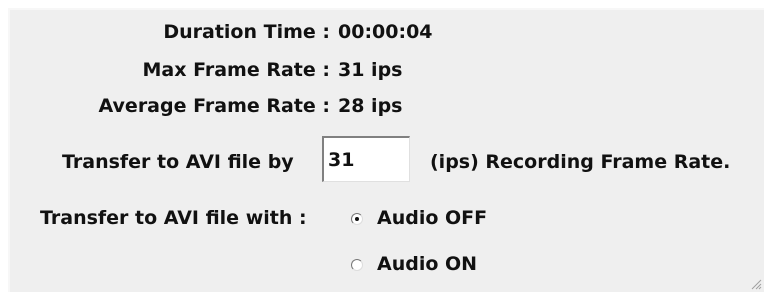 This screenshot has height=298, width=770. Describe the element at coordinates (173, 218) in the screenshot. I see `transfer-with-label: Transfer to AVI file with :` at that location.